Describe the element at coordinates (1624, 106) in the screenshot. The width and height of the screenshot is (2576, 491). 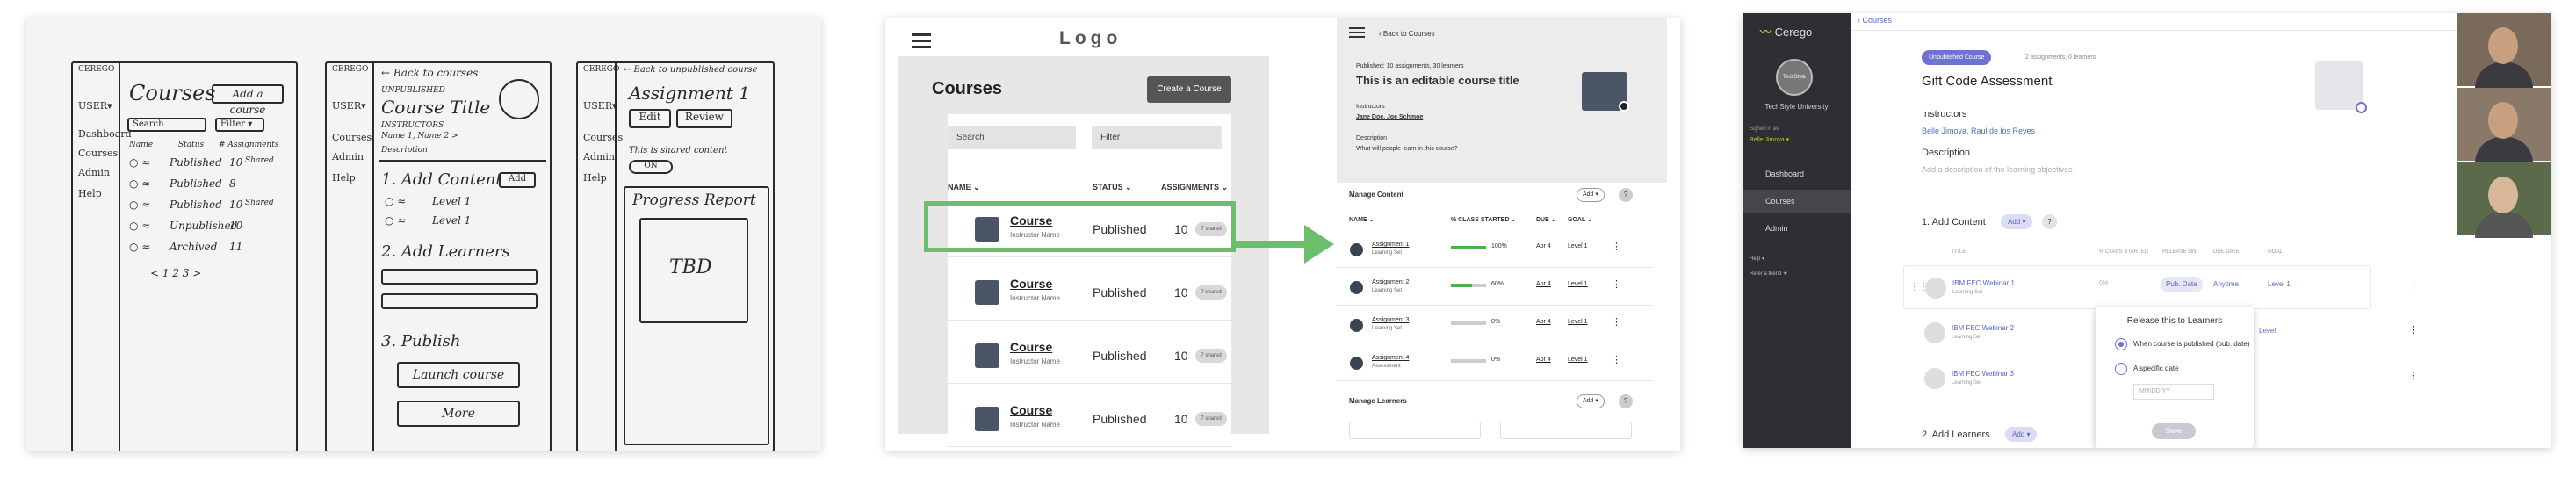
I see `camera-icon` at that location.